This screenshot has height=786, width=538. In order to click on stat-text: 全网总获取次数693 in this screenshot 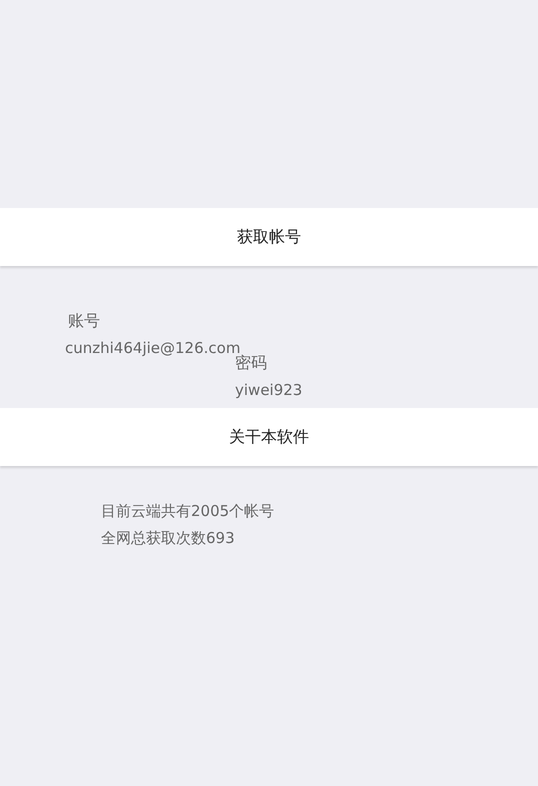, I will do `click(168, 538)`.